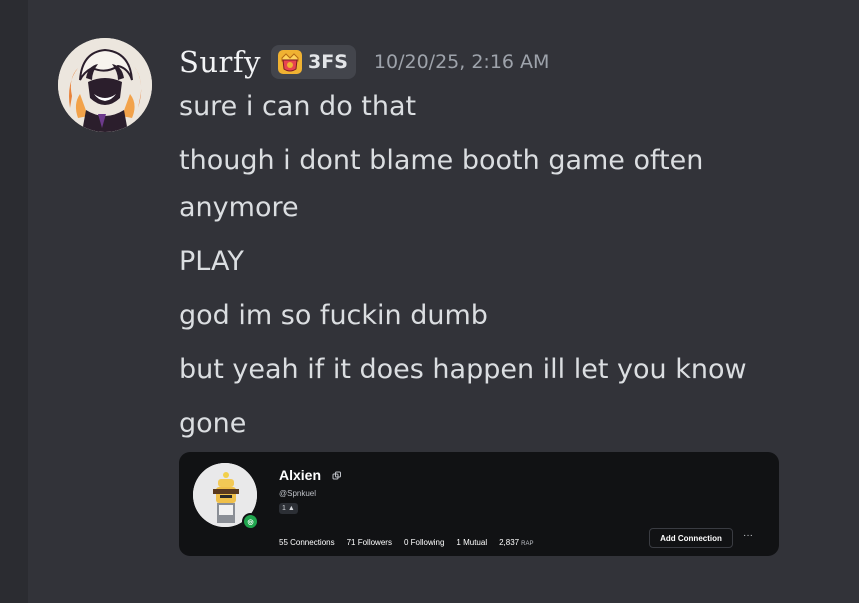 The height and width of the screenshot is (603, 859). Describe the element at coordinates (298, 106) in the screenshot. I see `message-line: sure i can do that` at that location.